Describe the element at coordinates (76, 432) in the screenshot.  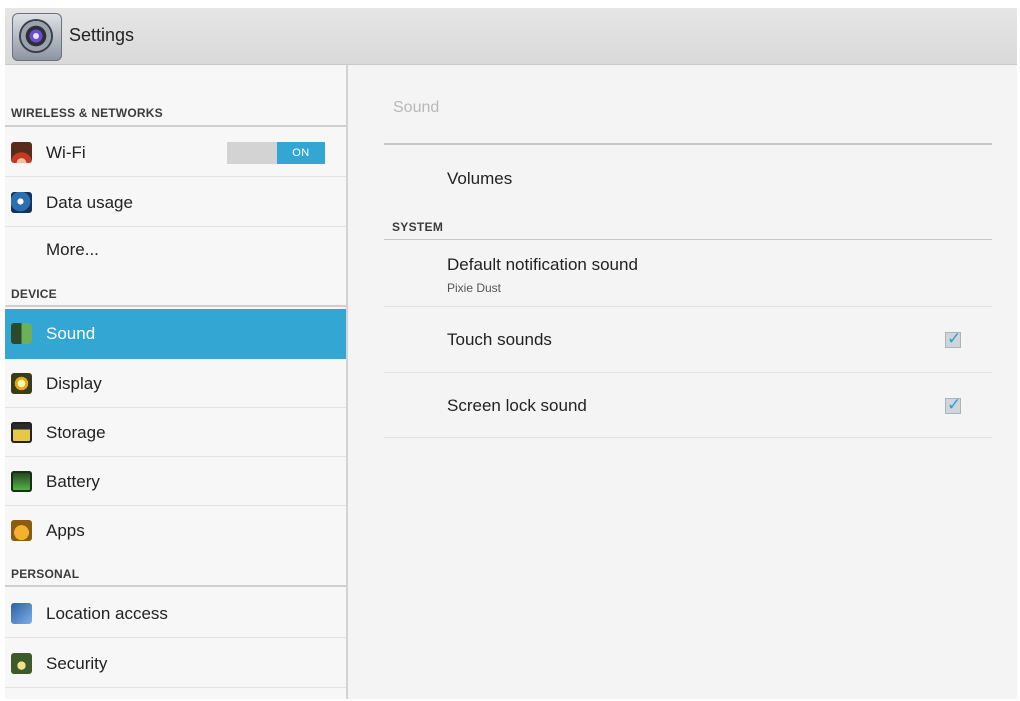
I see `sidebar-item-label: Storage` at that location.